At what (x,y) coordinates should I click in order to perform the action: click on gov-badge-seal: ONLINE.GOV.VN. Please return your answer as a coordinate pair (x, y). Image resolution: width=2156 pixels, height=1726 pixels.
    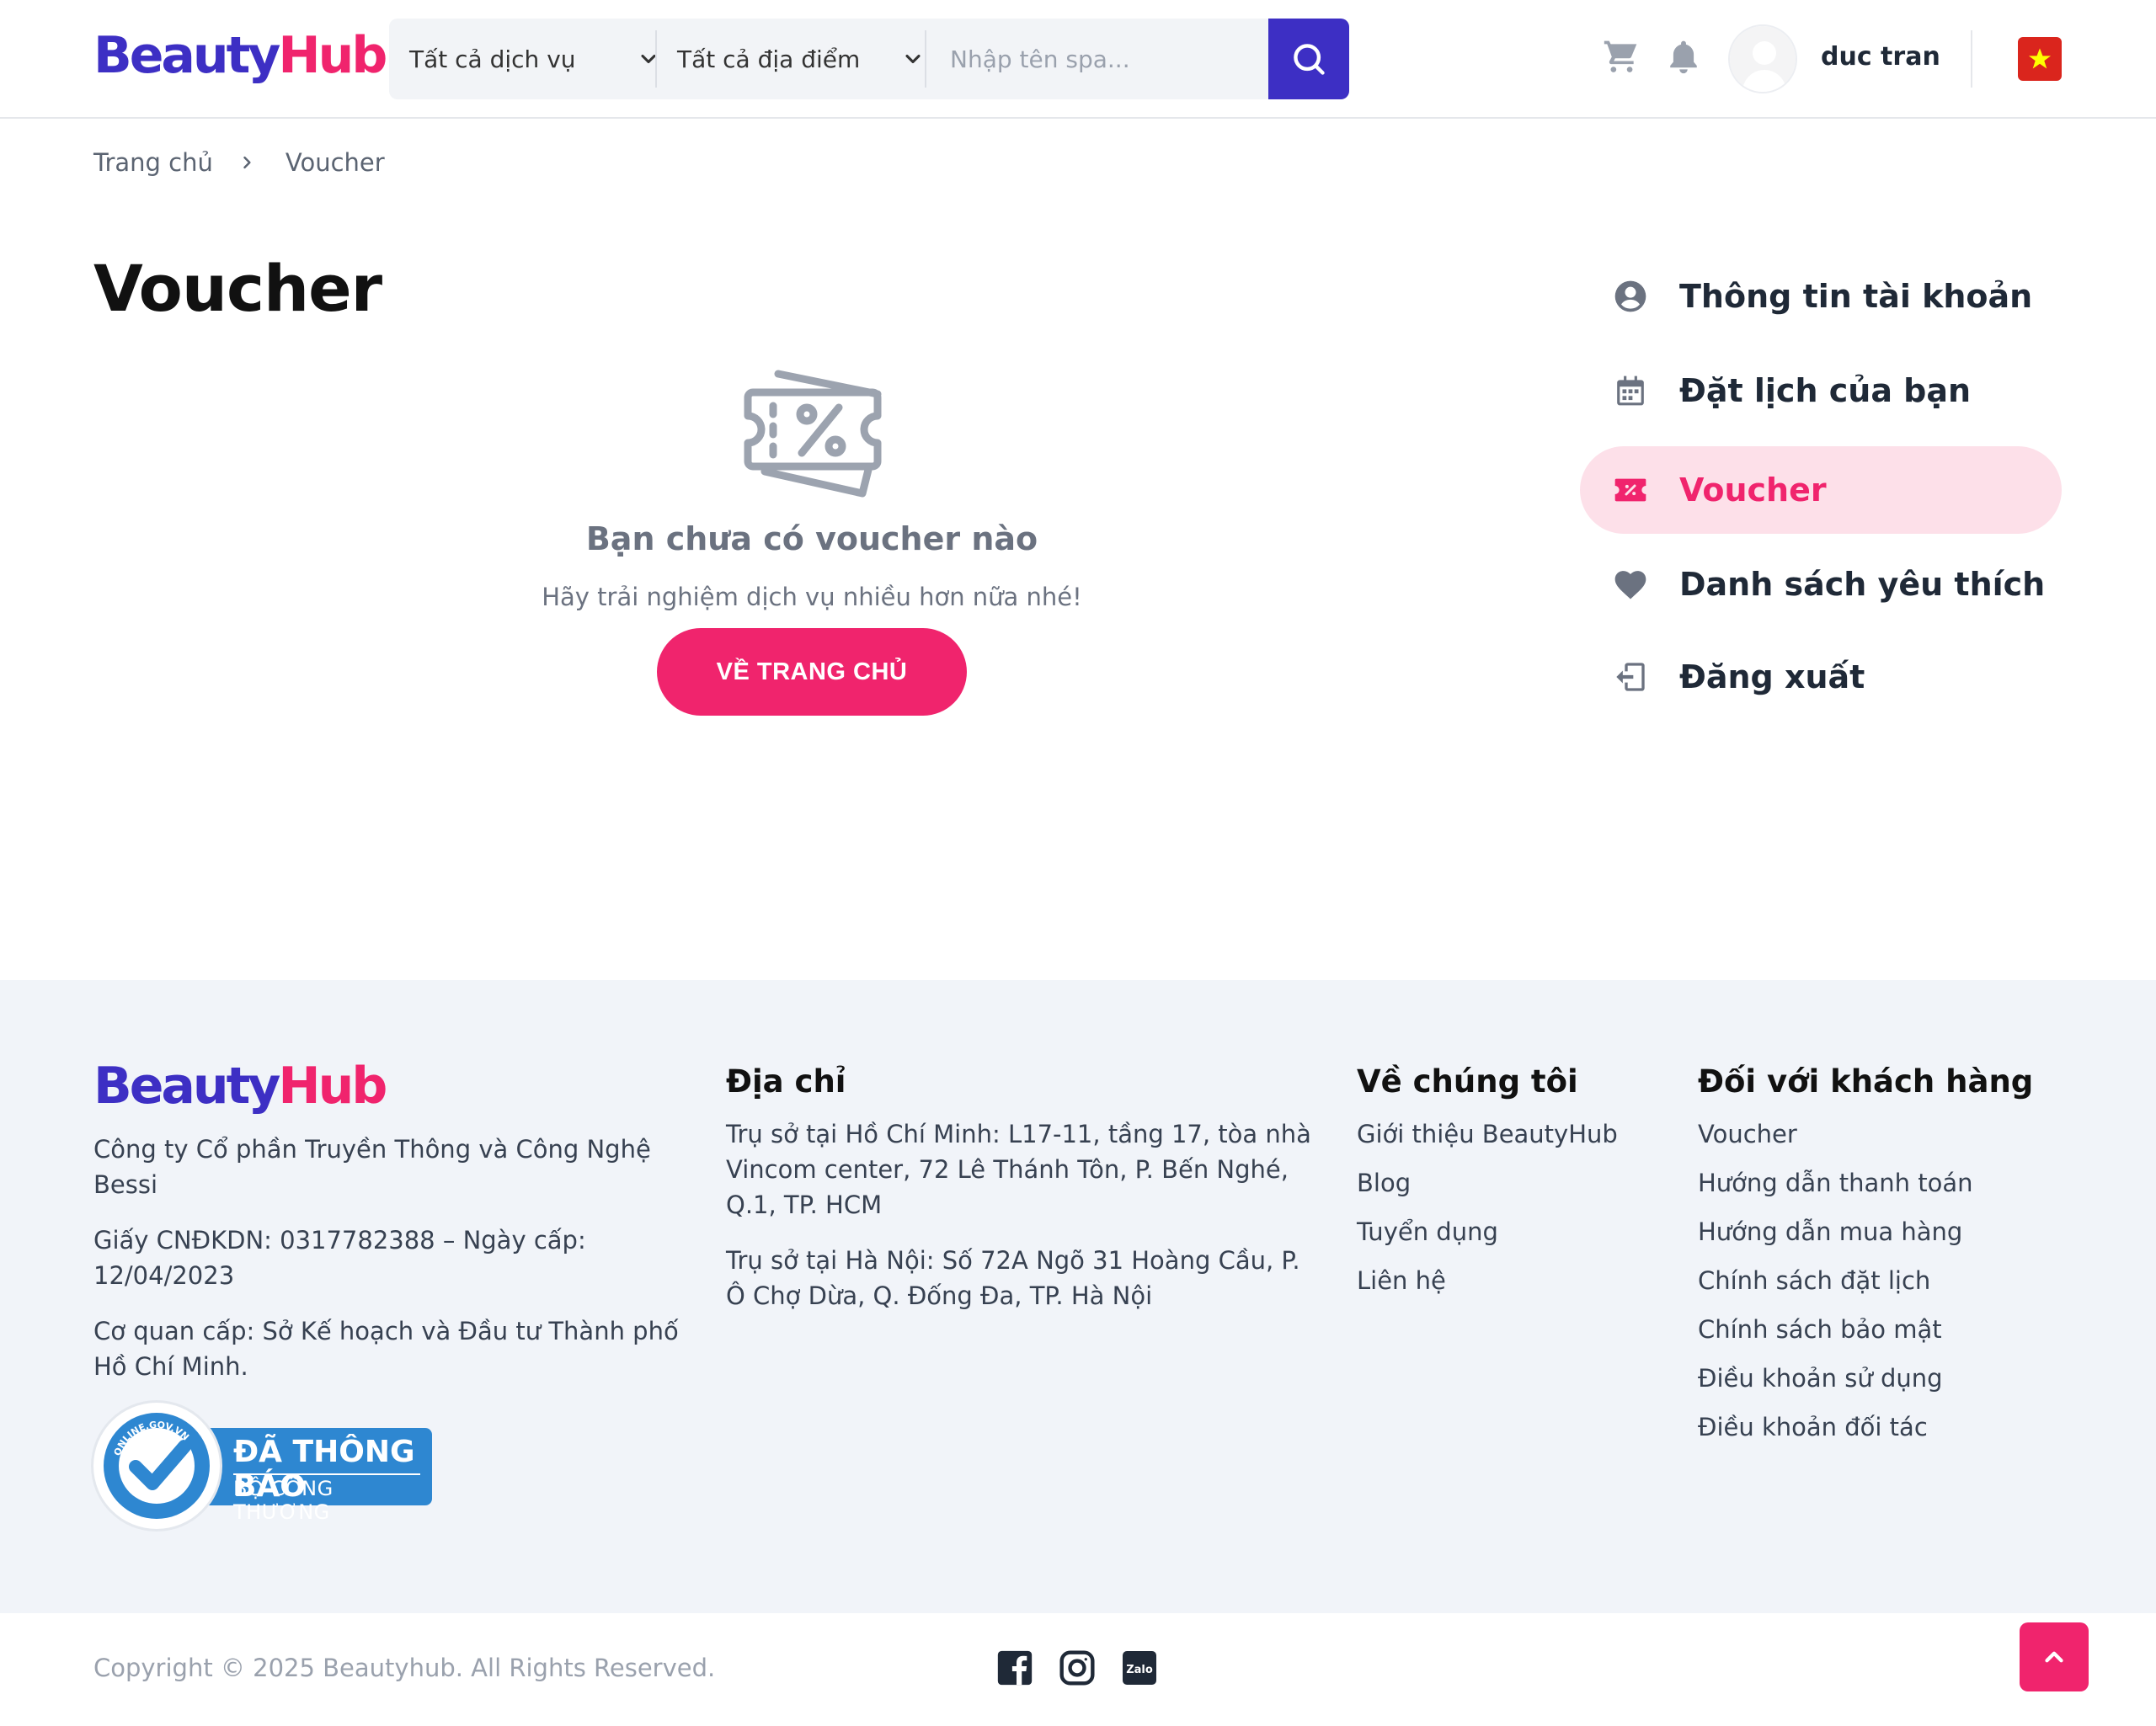
    Looking at the image, I should click on (156, 1466).